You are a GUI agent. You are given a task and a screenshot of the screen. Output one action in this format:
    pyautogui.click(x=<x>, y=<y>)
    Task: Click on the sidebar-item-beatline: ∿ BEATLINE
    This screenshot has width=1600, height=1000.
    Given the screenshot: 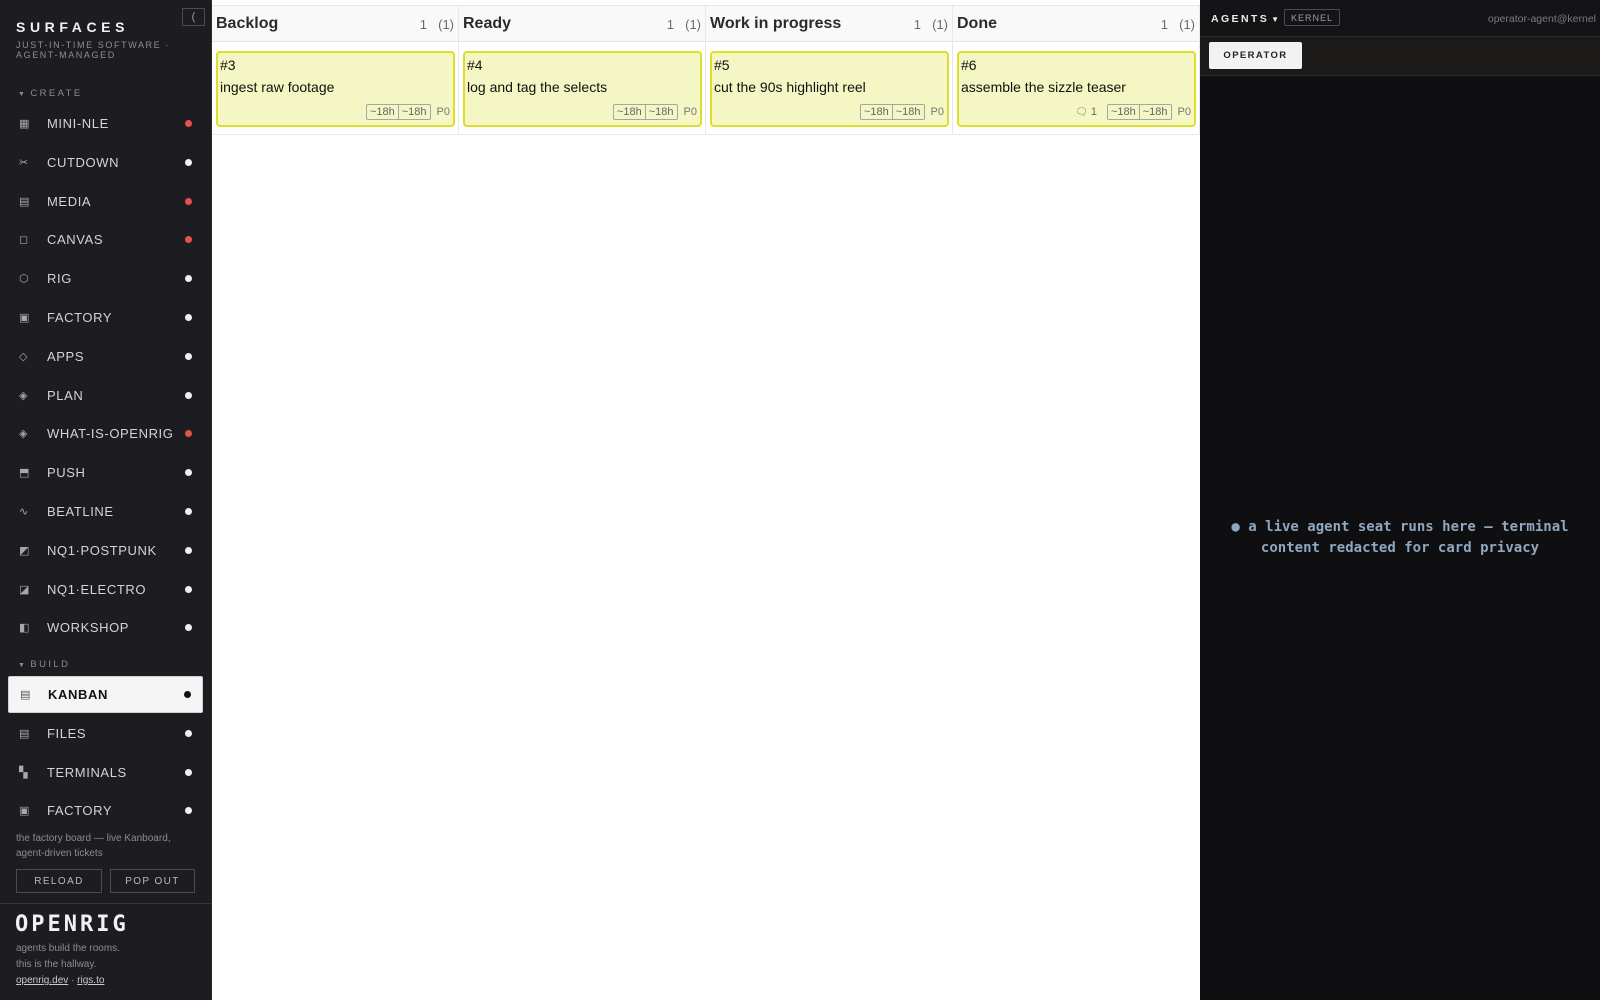 What is the action you would take?
    pyautogui.click(x=105, y=511)
    